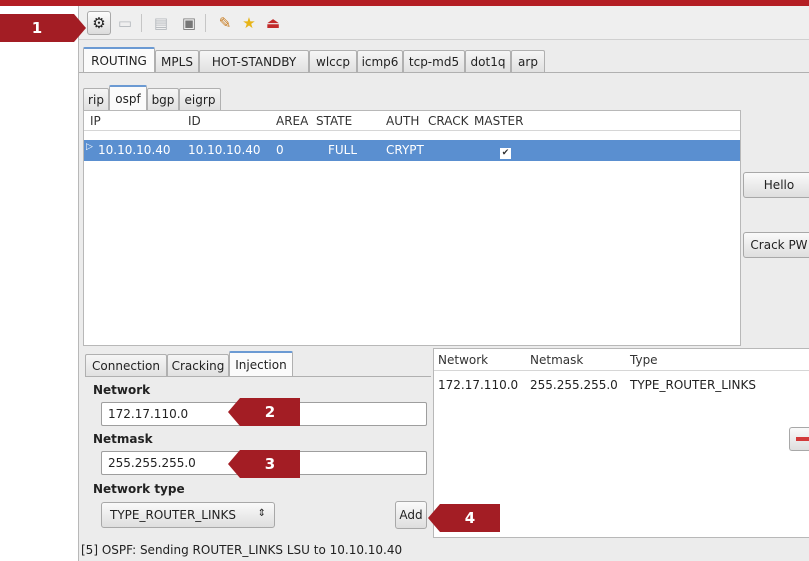 Image resolution: width=809 pixels, height=561 pixels. I want to click on hosts-button: ▤, so click(161, 23).